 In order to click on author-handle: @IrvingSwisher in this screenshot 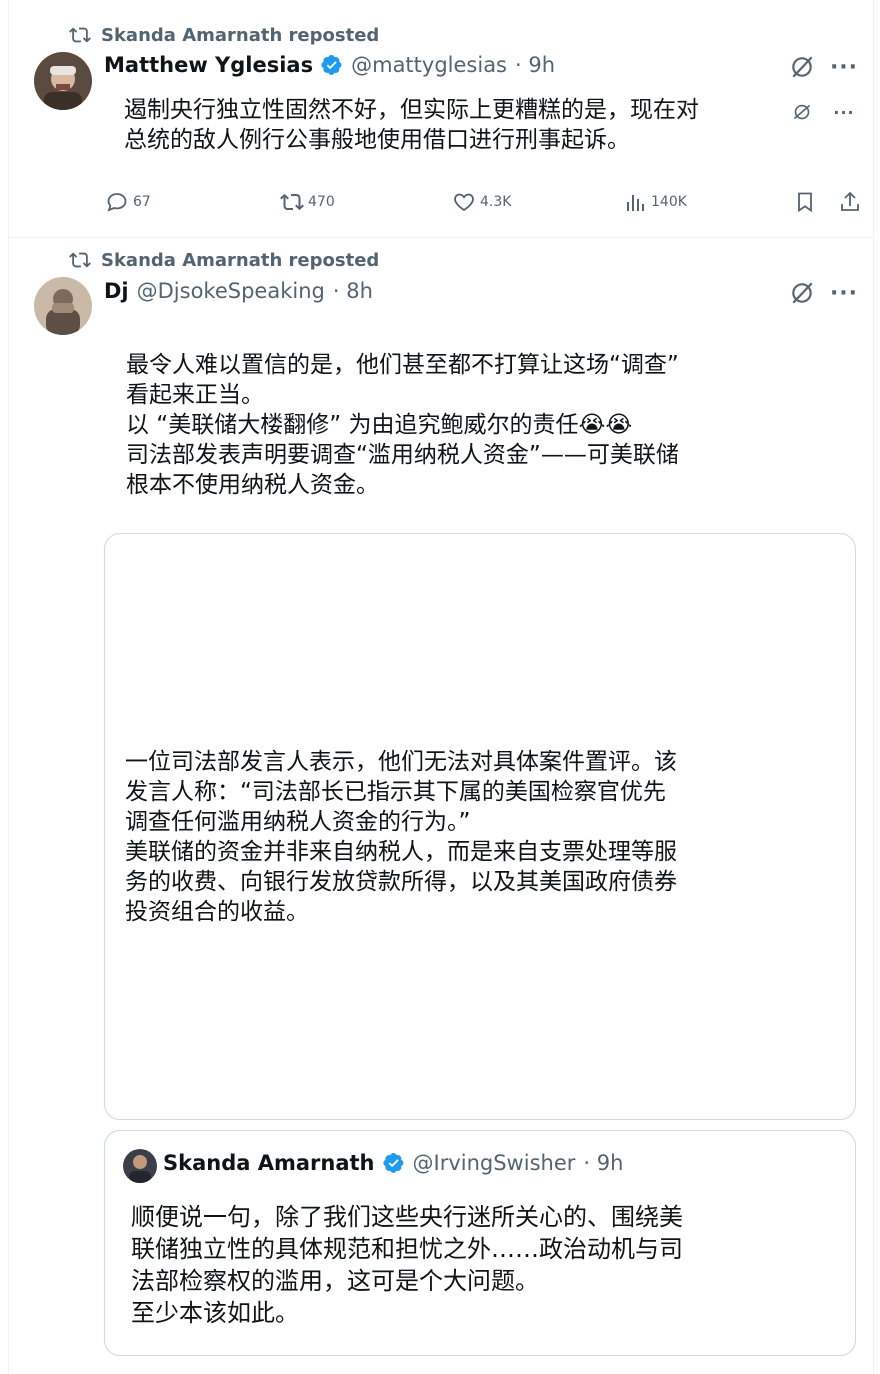, I will do `click(494, 1163)`.